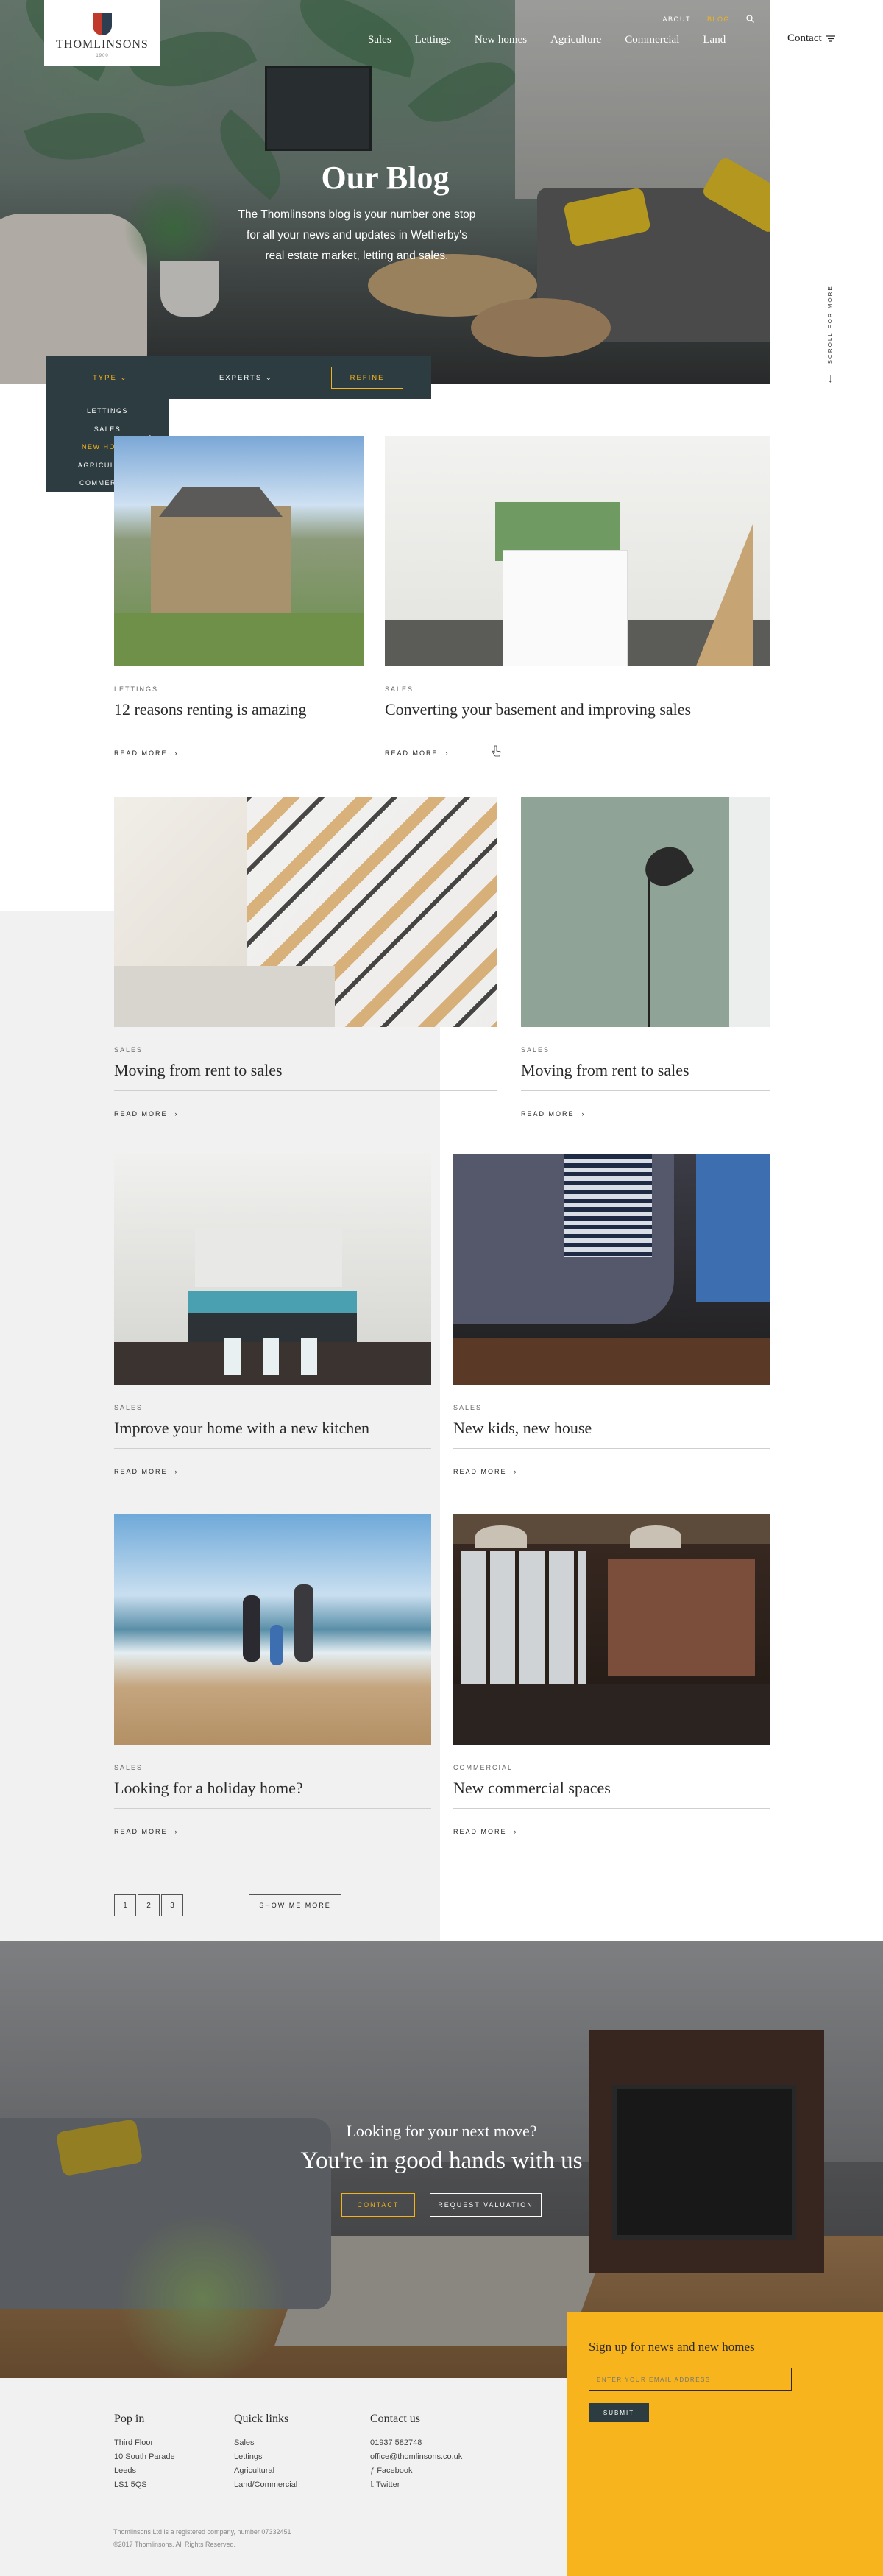 The image size is (883, 2576). I want to click on type-option-lettings: LETTINGS, so click(108, 411).